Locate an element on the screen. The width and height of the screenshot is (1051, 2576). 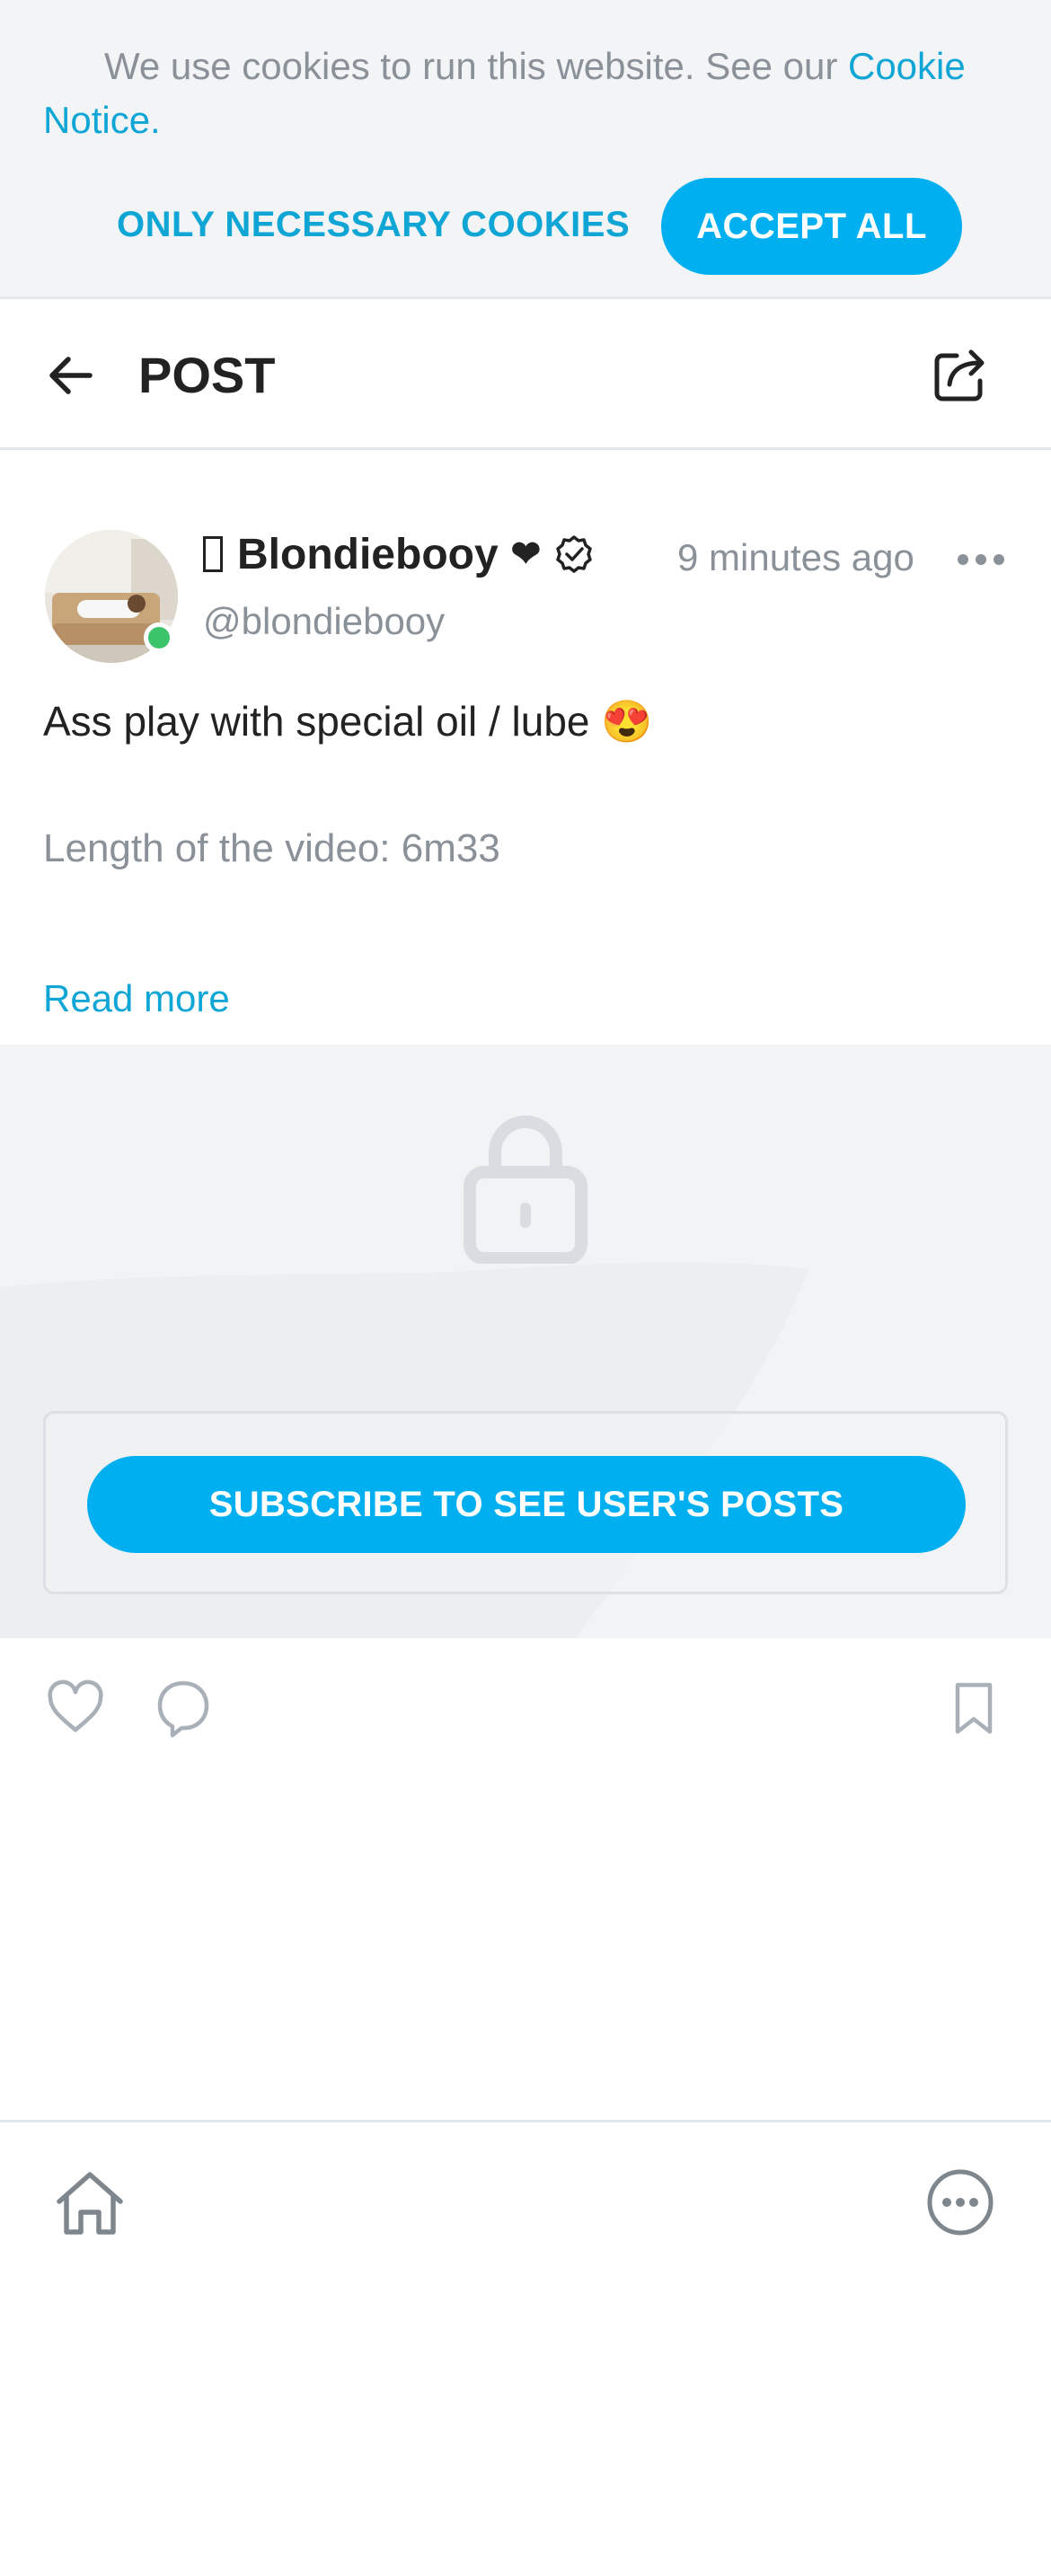
more-menu-icon is located at coordinates (960, 2202).